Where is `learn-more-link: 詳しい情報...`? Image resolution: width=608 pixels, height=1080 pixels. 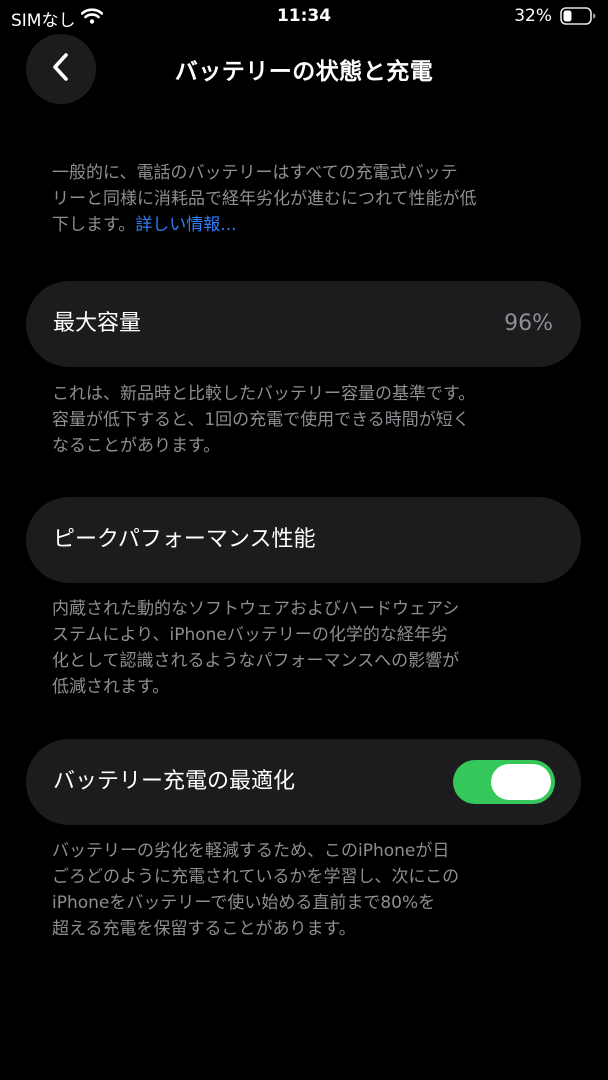
learn-more-link: 詳しい情報... is located at coordinates (185, 225).